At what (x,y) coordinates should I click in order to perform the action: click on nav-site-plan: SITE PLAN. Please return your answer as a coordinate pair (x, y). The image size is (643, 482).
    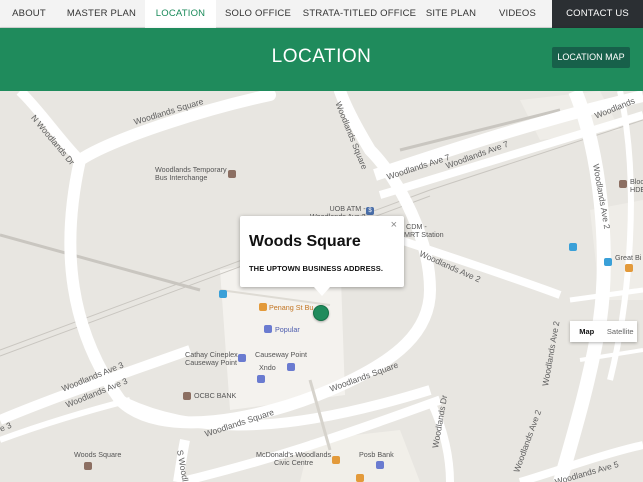
    Looking at the image, I should click on (451, 14).